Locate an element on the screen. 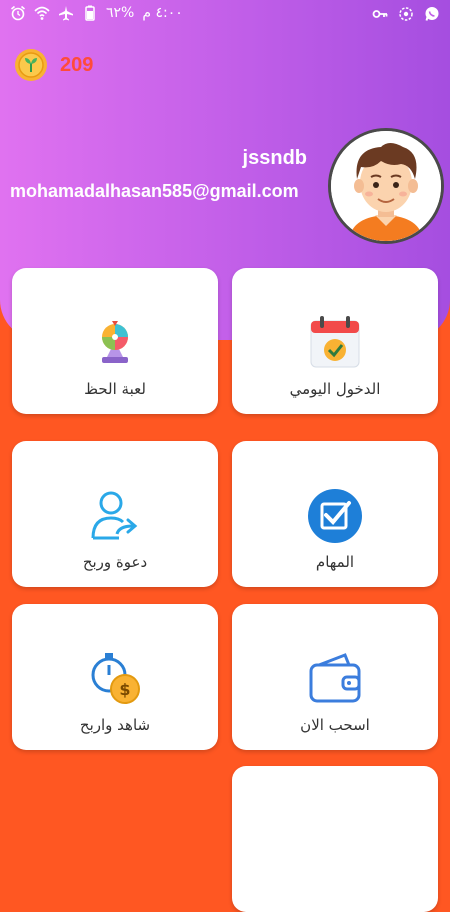  card-label: دعوة وربح is located at coordinates (115, 562).